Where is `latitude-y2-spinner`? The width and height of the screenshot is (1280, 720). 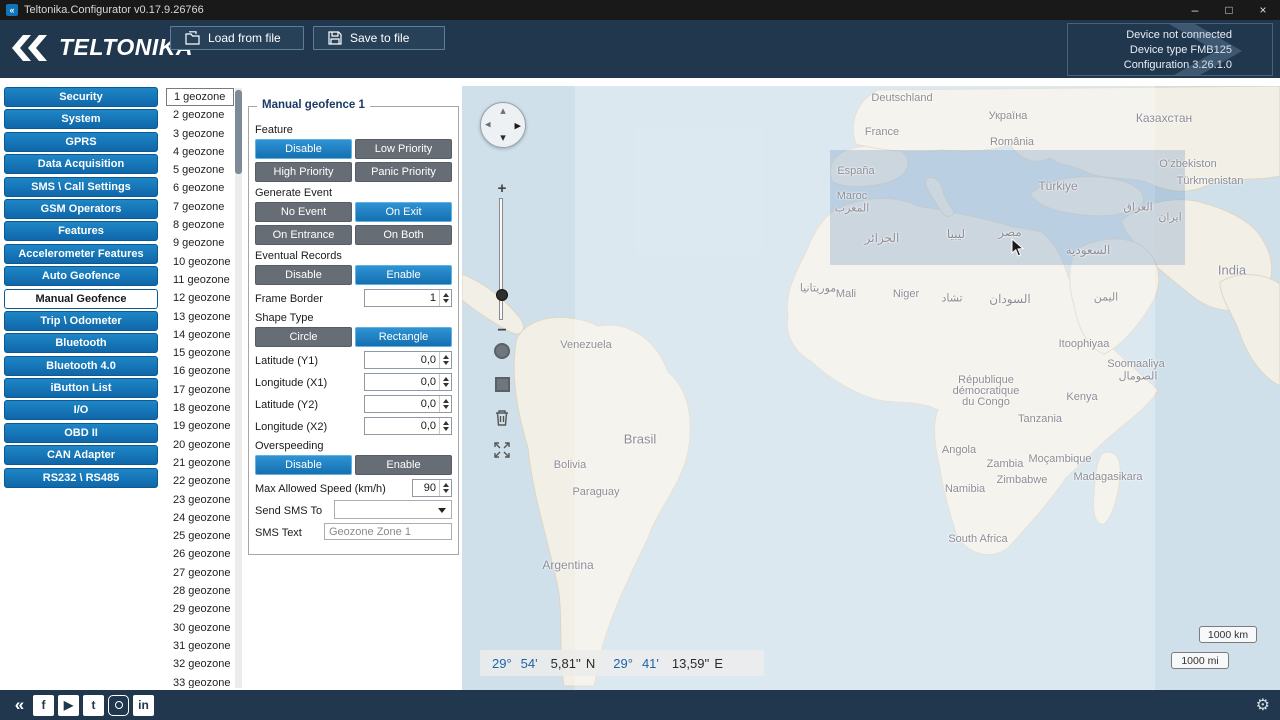
latitude-y2-spinner is located at coordinates (445, 403).